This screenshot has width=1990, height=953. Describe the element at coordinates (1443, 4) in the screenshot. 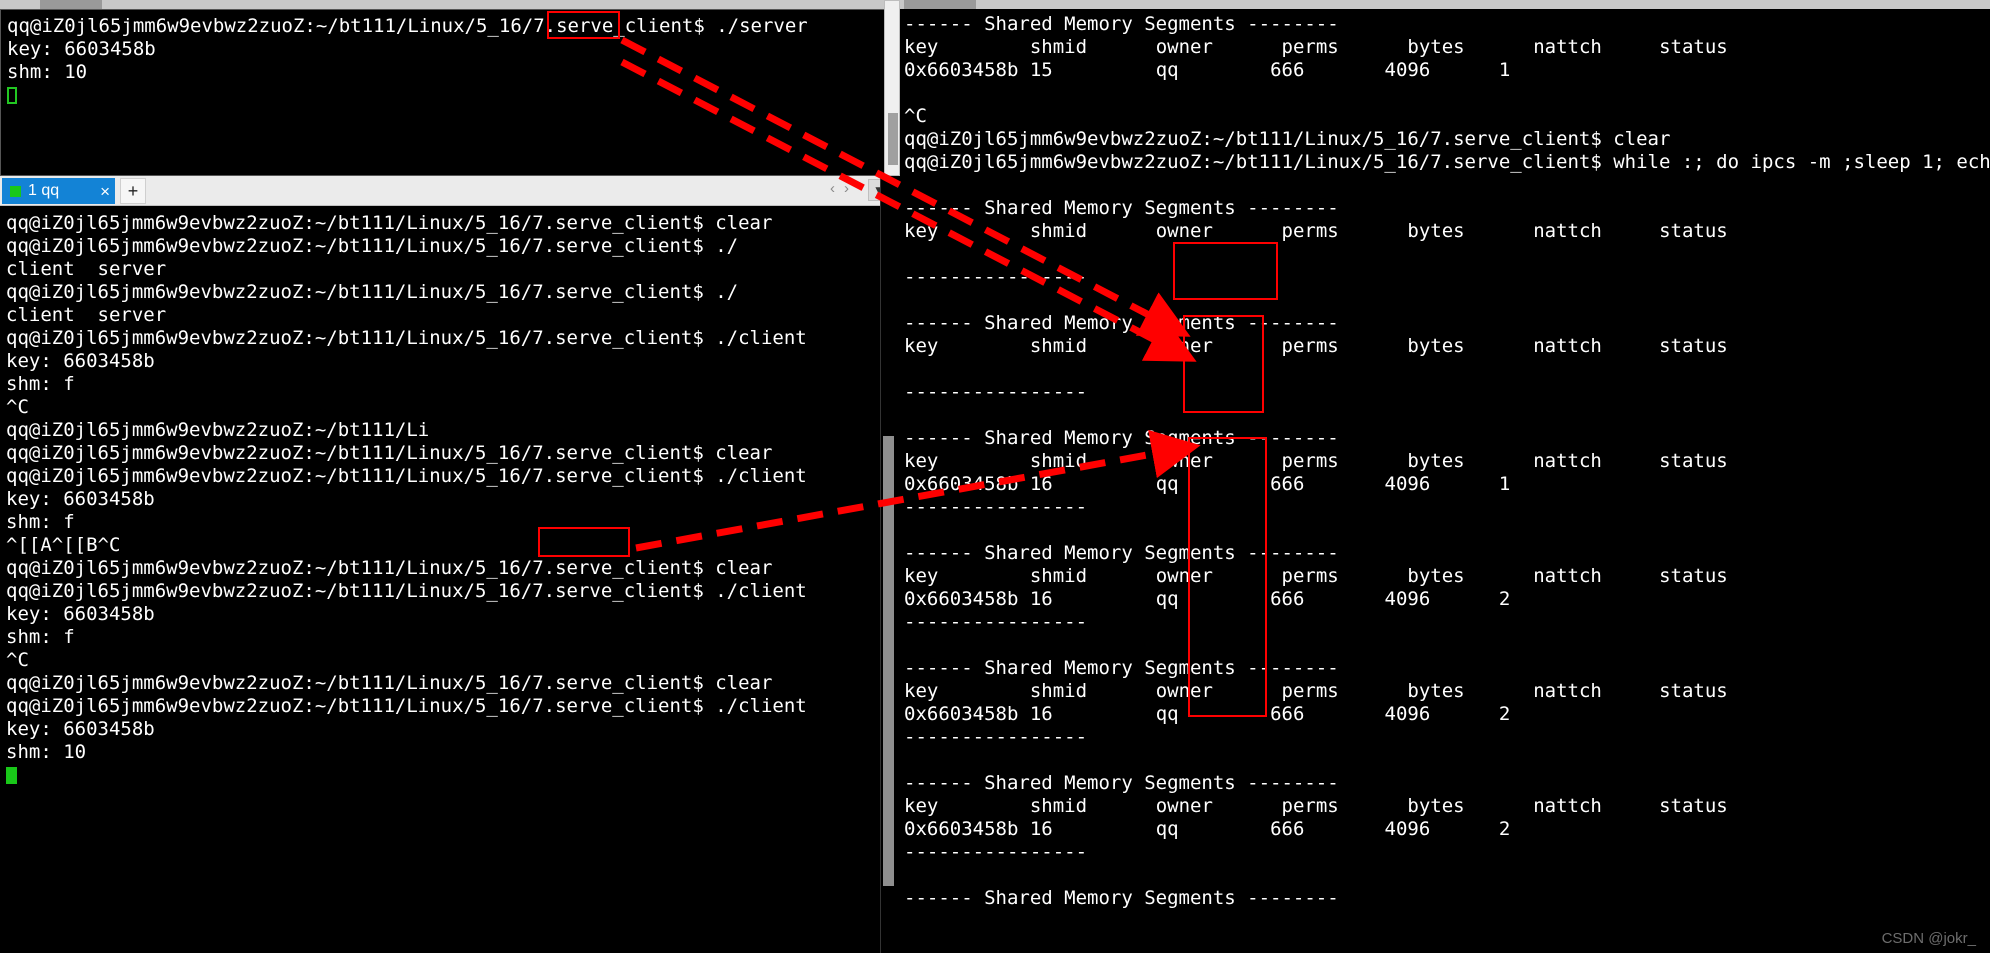

I see `ipcs-terminal-titlebar` at that location.